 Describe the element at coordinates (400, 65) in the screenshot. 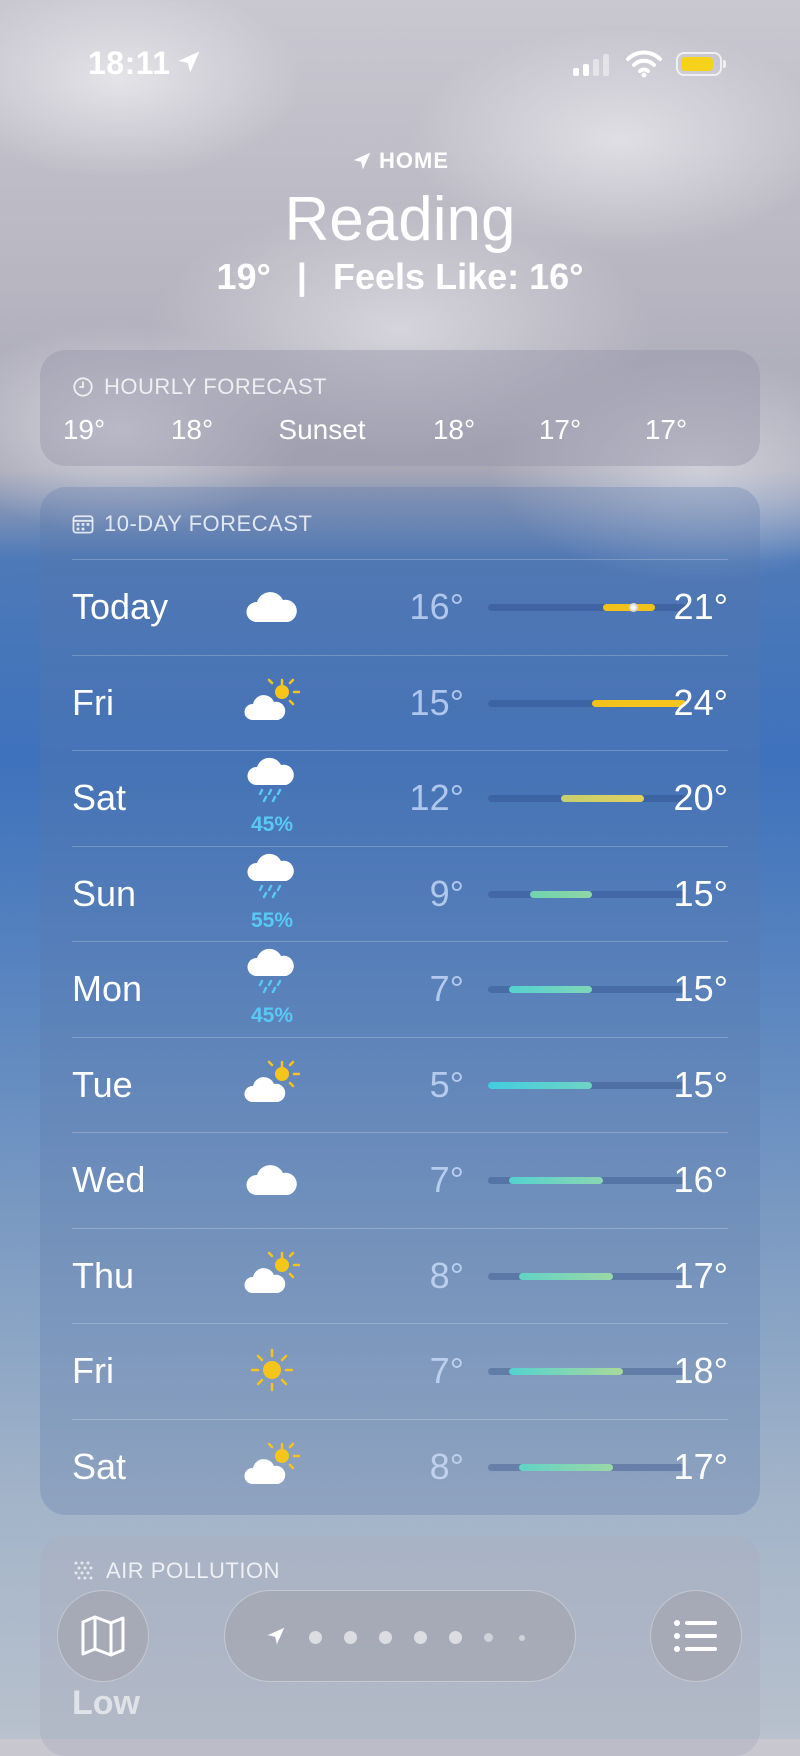

I see `status-bar: 18:11` at that location.